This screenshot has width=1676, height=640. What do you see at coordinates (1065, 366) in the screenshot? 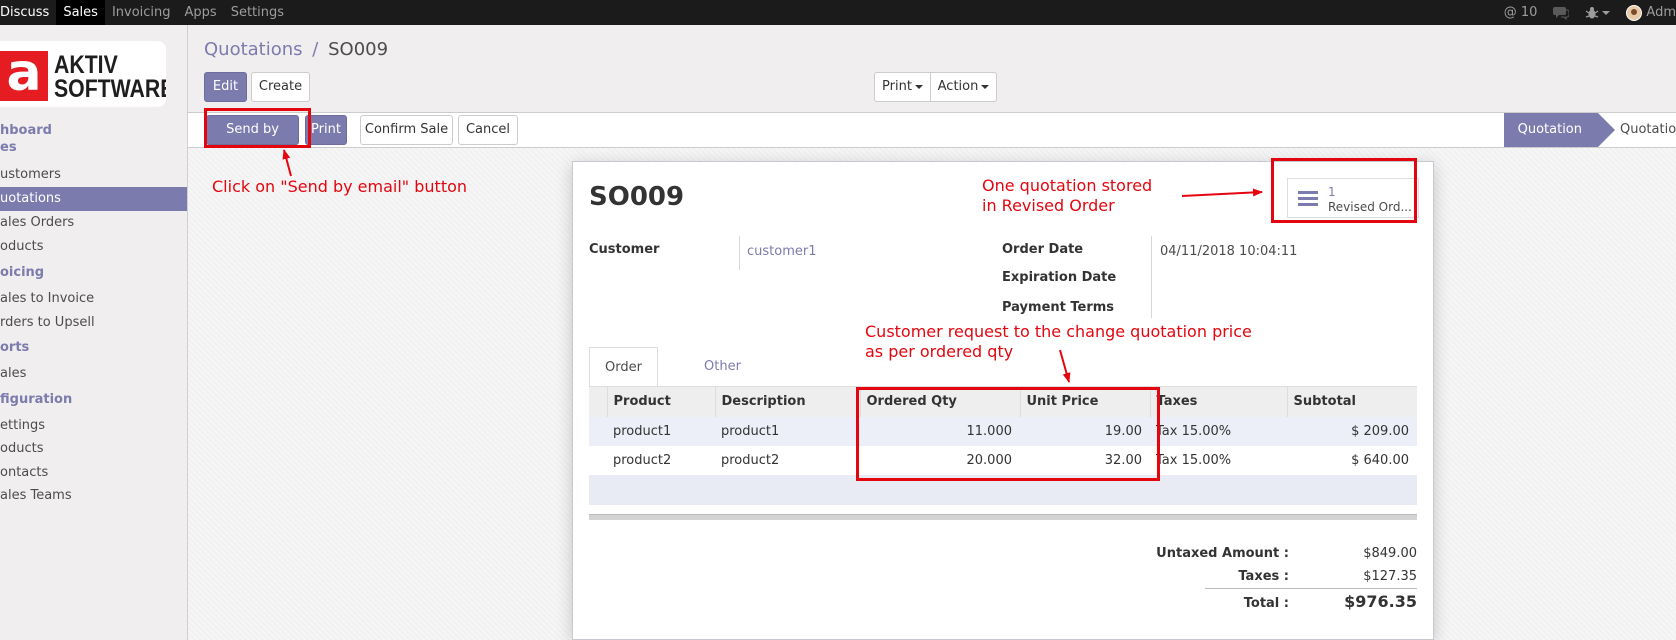
I see `arrow-to-qty-price` at bounding box center [1065, 366].